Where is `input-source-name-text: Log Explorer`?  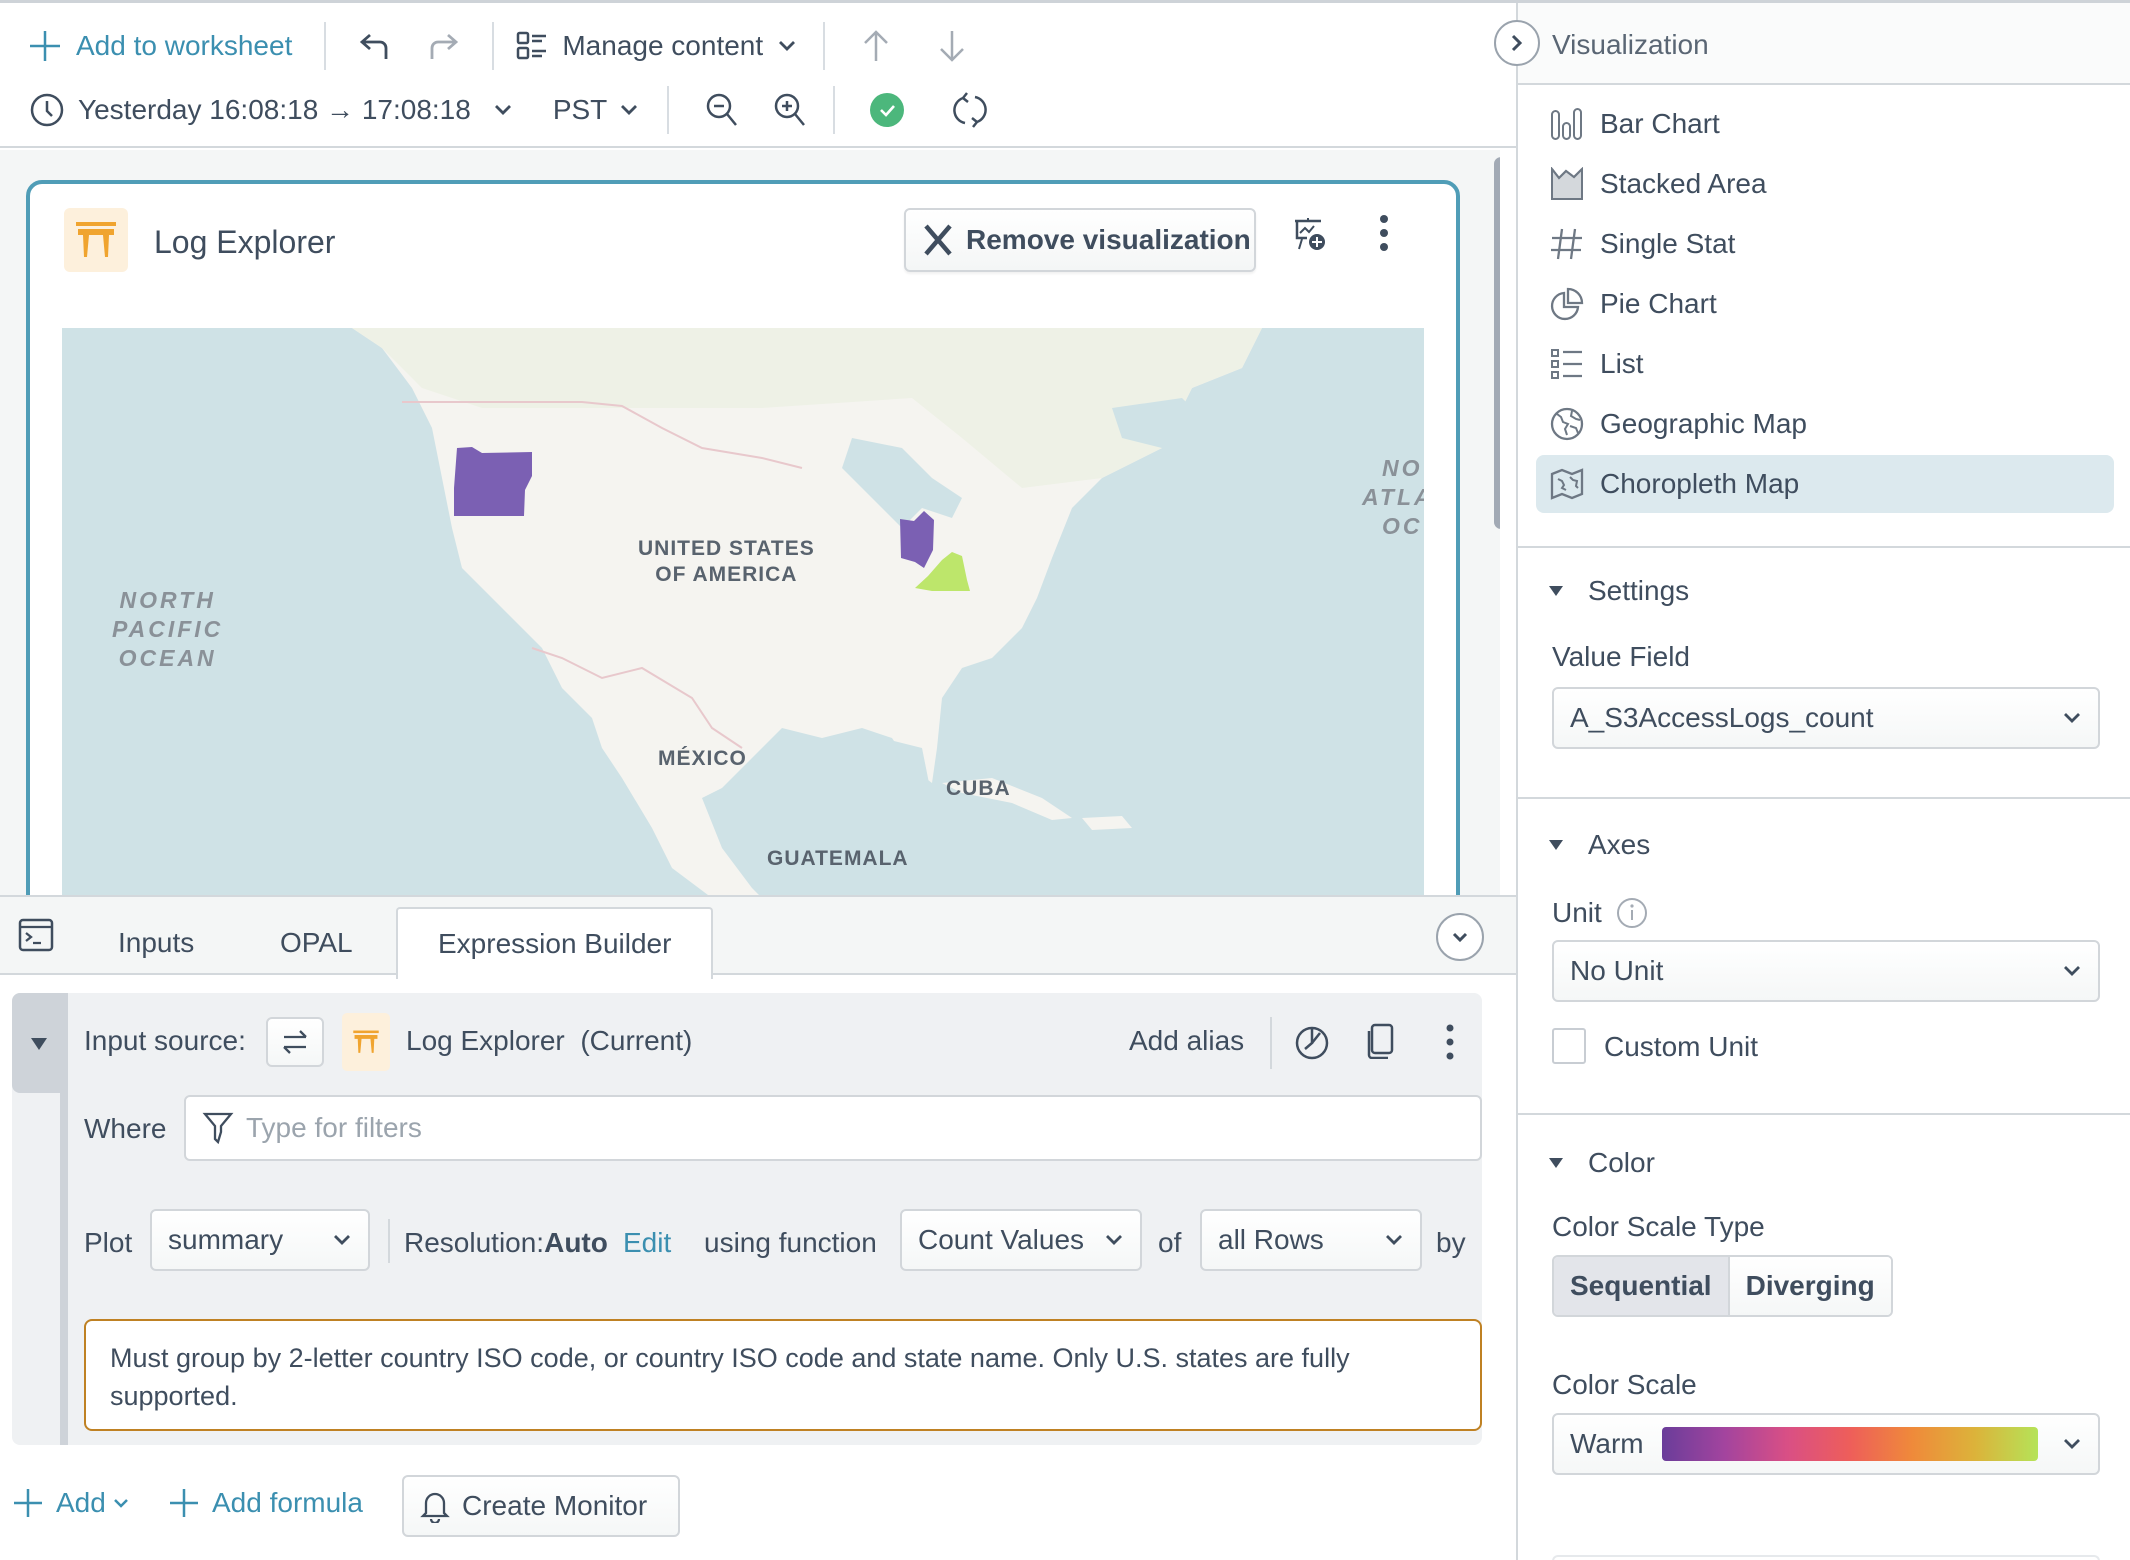
input-source-name-text: Log Explorer is located at coordinates (485, 1040).